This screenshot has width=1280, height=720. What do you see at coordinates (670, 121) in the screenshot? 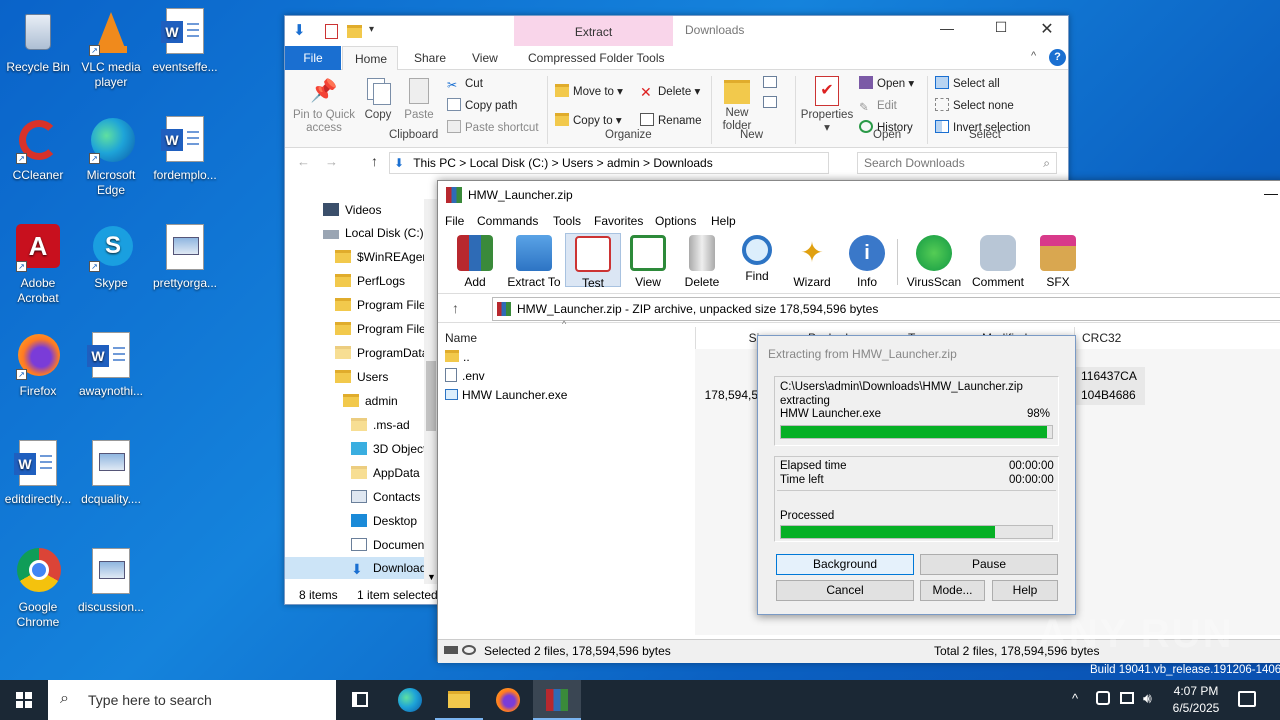
I see `rename-button: Rename` at bounding box center [670, 121].